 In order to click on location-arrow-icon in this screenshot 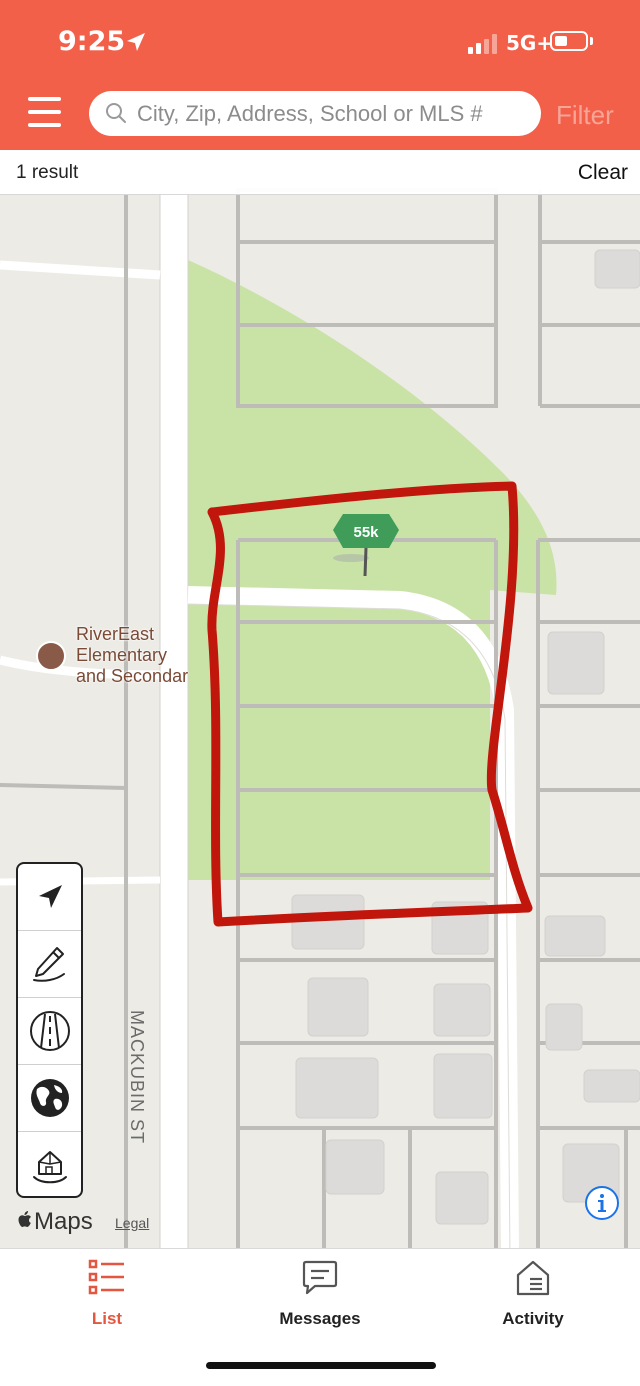, I will do `click(50, 896)`.